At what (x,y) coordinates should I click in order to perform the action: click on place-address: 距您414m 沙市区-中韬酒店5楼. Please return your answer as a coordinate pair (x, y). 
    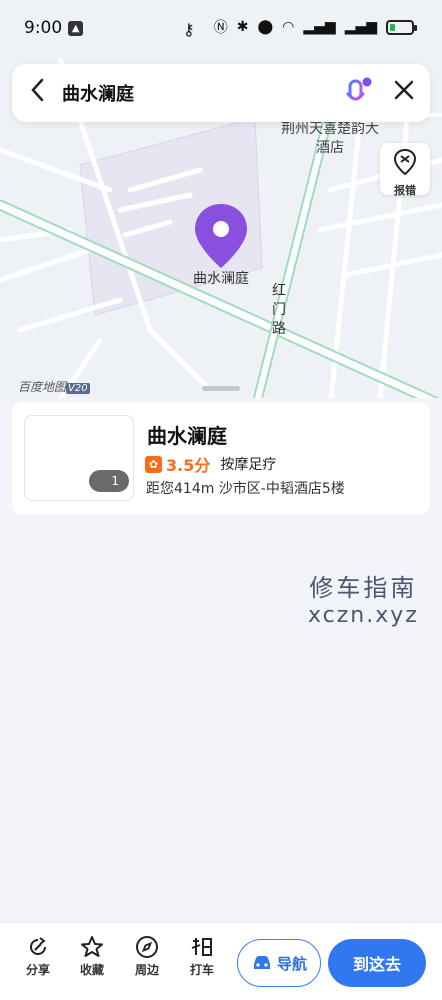
    Looking at the image, I should click on (245, 489).